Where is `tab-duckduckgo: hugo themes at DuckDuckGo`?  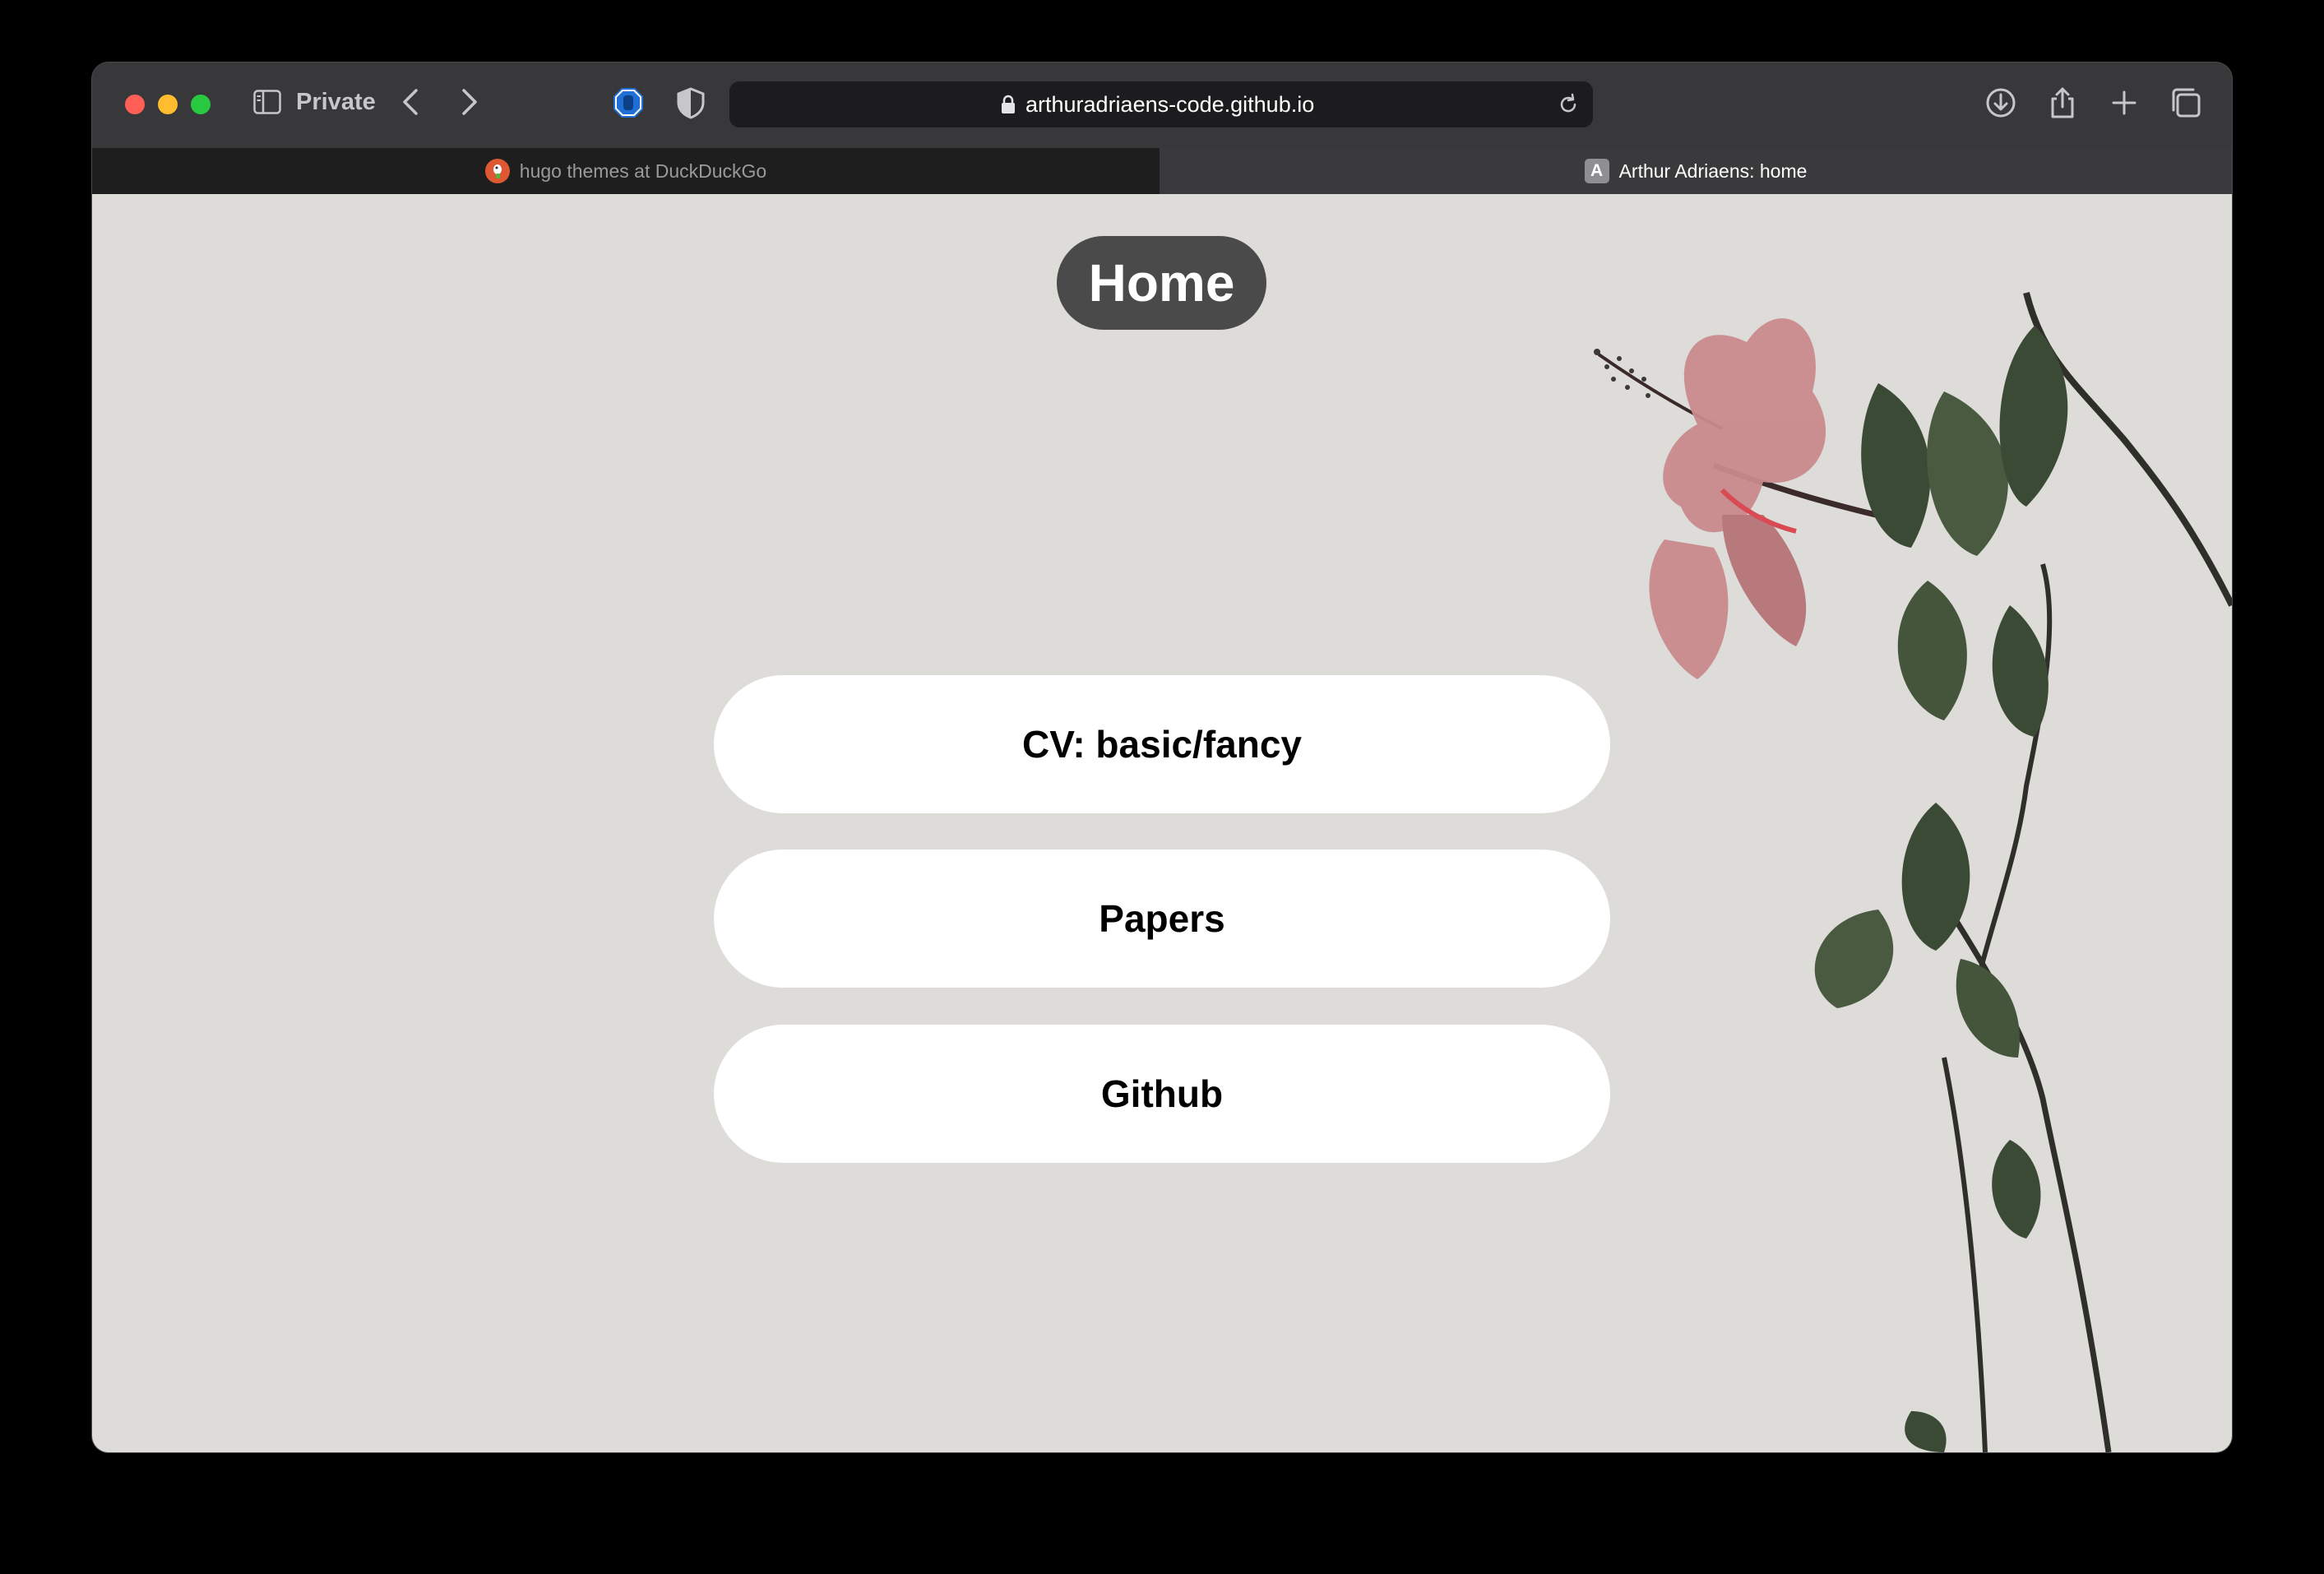 tab-duckduckgo: hugo themes at DuckDuckGo is located at coordinates (626, 171).